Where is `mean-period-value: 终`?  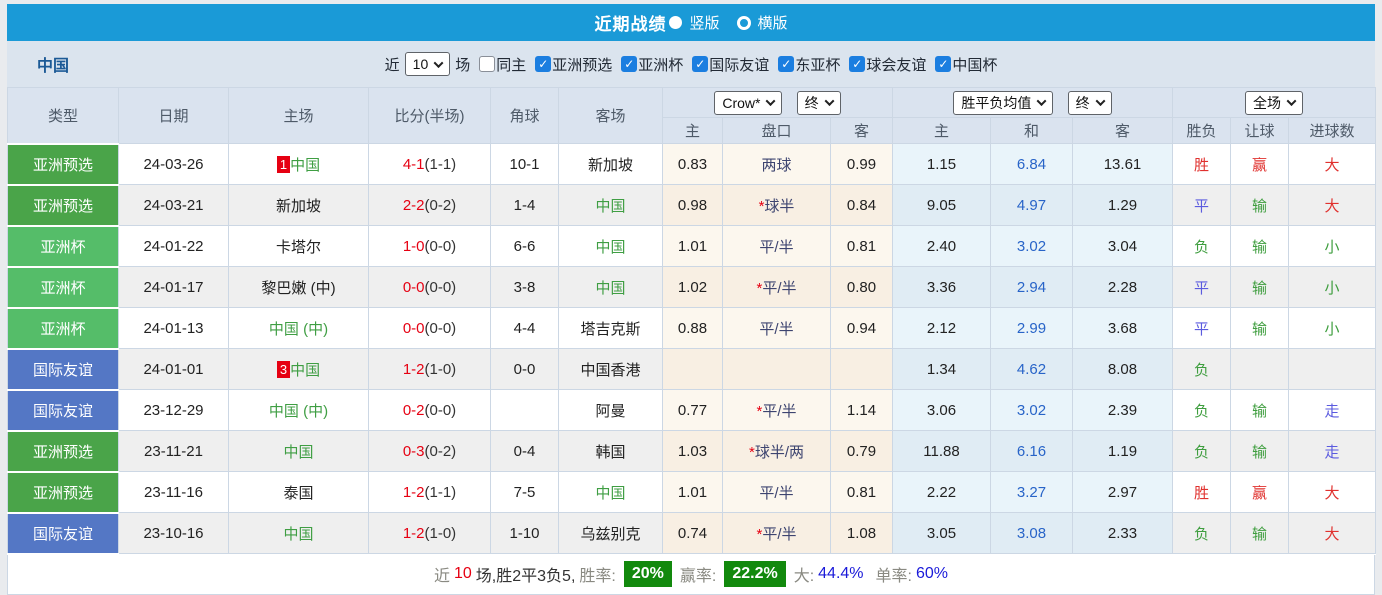 mean-period-value: 终 is located at coordinates (1082, 102).